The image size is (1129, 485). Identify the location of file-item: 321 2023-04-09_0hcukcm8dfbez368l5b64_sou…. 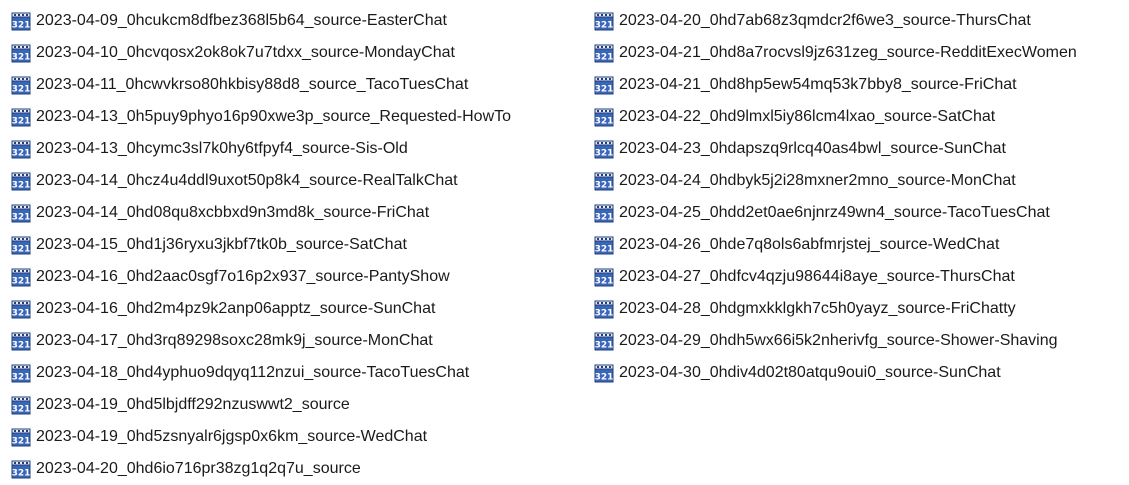
(300, 21).